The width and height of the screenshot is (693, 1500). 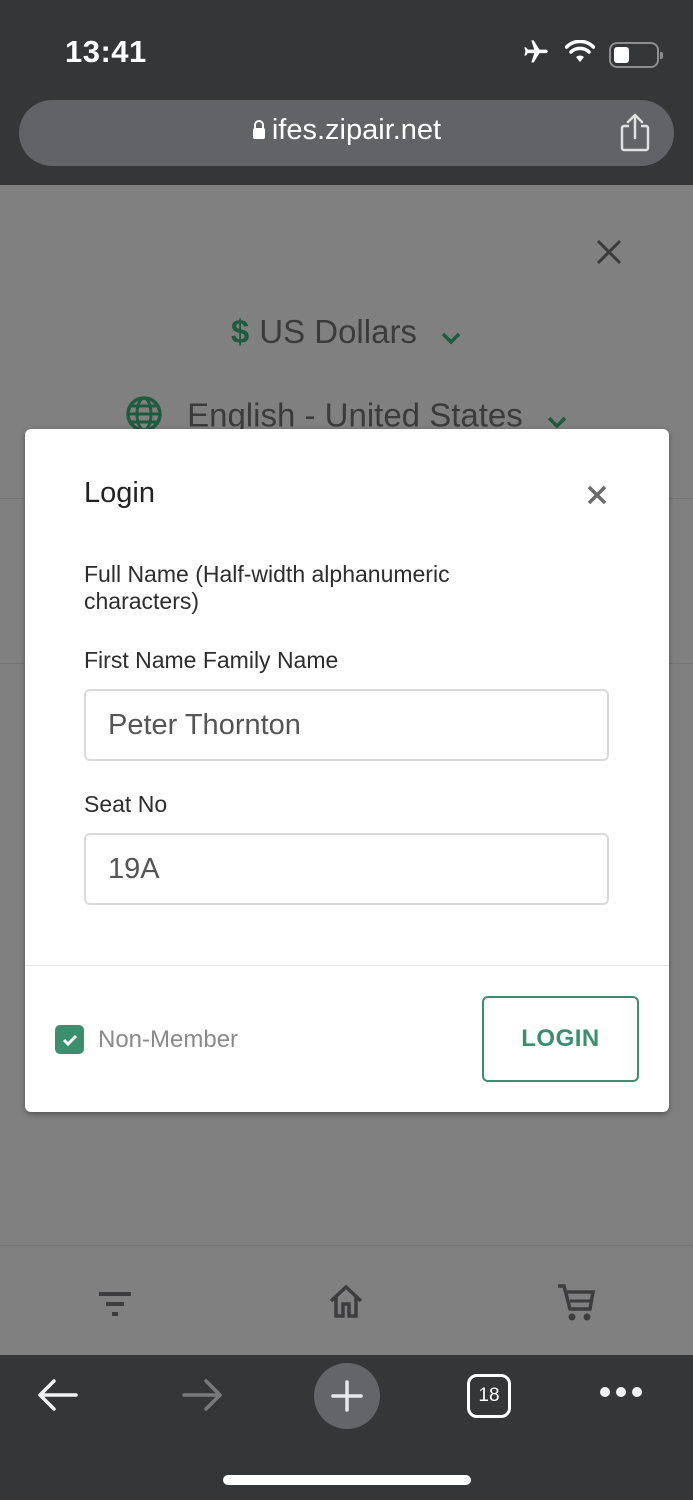 What do you see at coordinates (635, 134) in the screenshot?
I see `share-icon` at bounding box center [635, 134].